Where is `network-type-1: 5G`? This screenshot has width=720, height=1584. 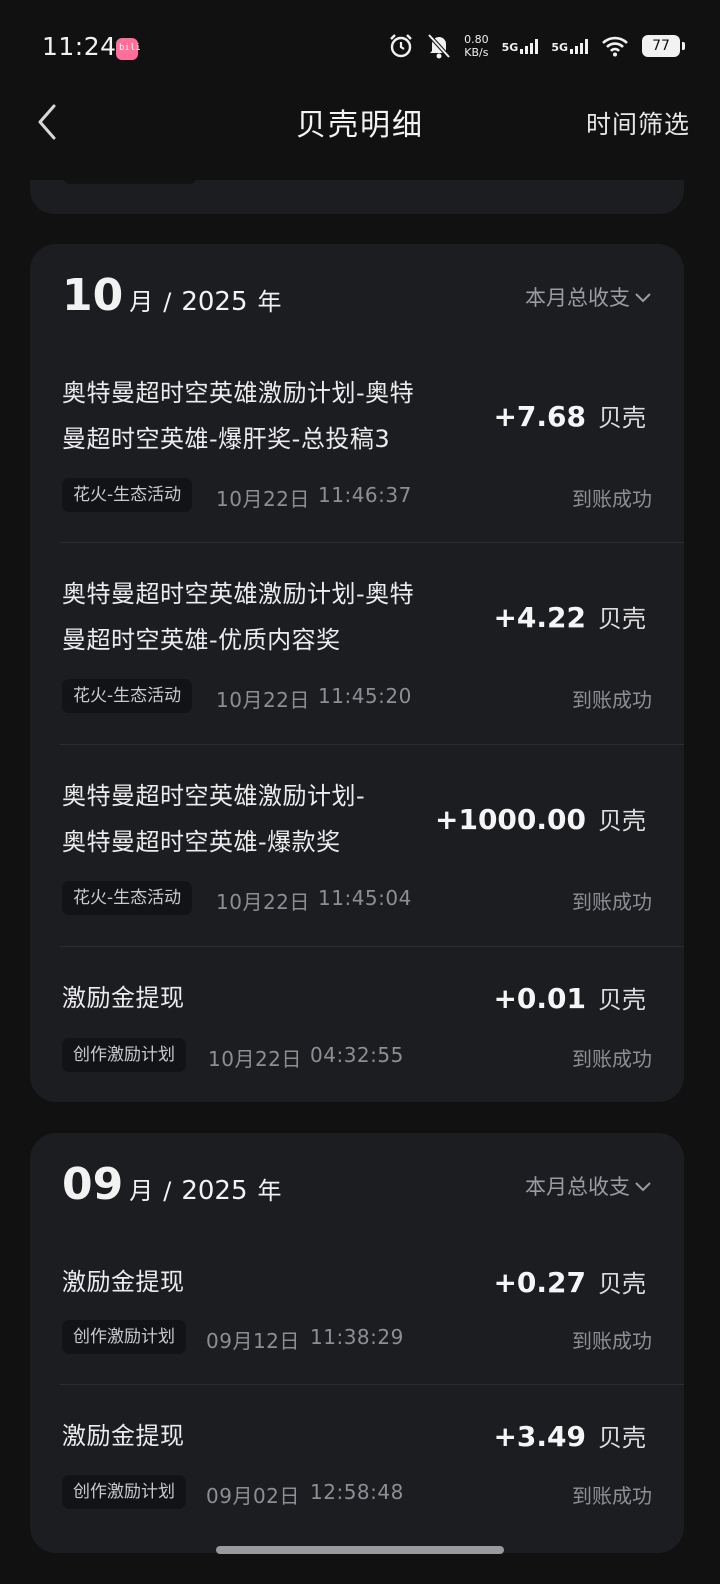
network-type-1: 5G is located at coordinates (510, 47).